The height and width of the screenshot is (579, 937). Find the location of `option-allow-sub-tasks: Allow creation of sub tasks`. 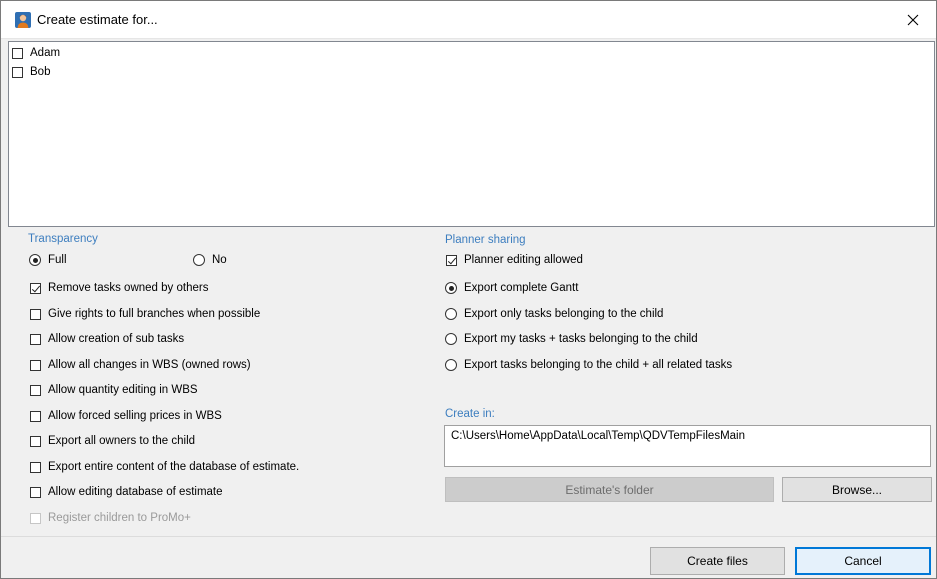

option-allow-sub-tasks: Allow creation of sub tasks is located at coordinates (107, 339).